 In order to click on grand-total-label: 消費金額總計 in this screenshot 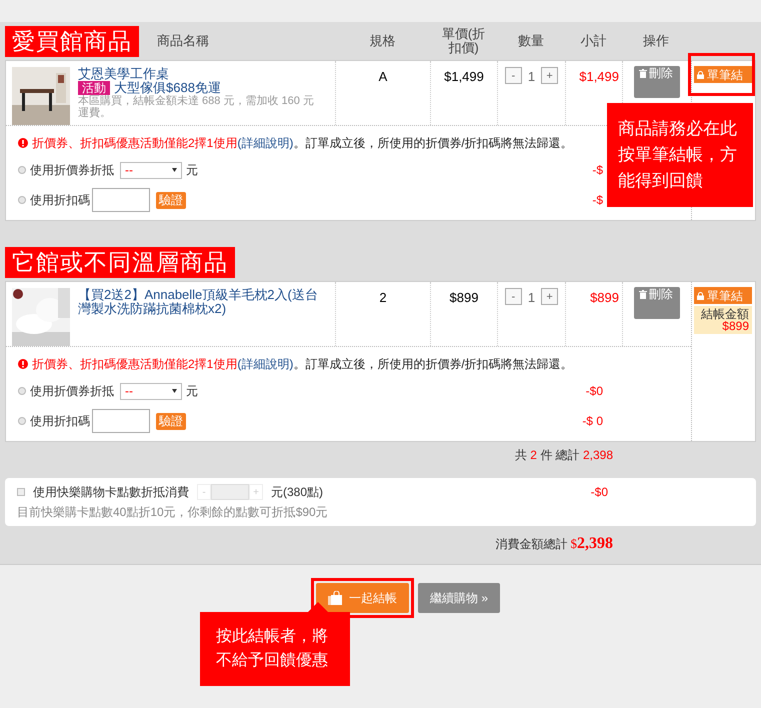, I will do `click(532, 544)`.